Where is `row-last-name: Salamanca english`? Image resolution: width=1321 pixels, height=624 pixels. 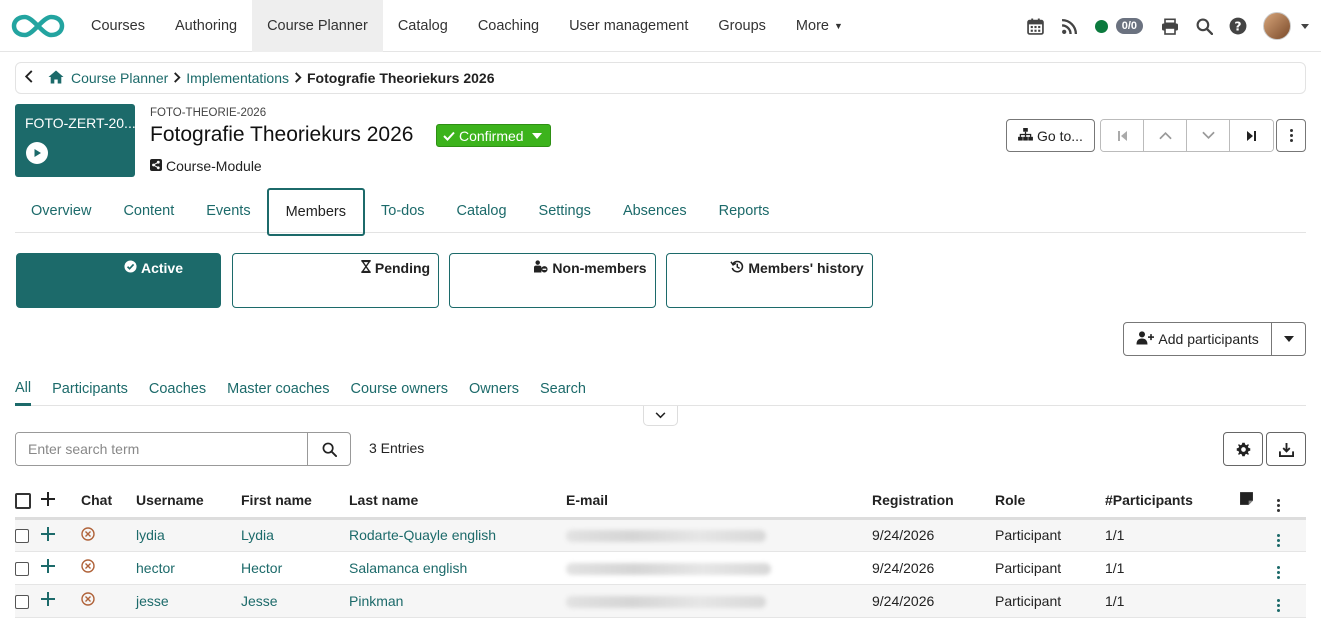
row-last-name: Salamanca english is located at coordinates (457, 568).